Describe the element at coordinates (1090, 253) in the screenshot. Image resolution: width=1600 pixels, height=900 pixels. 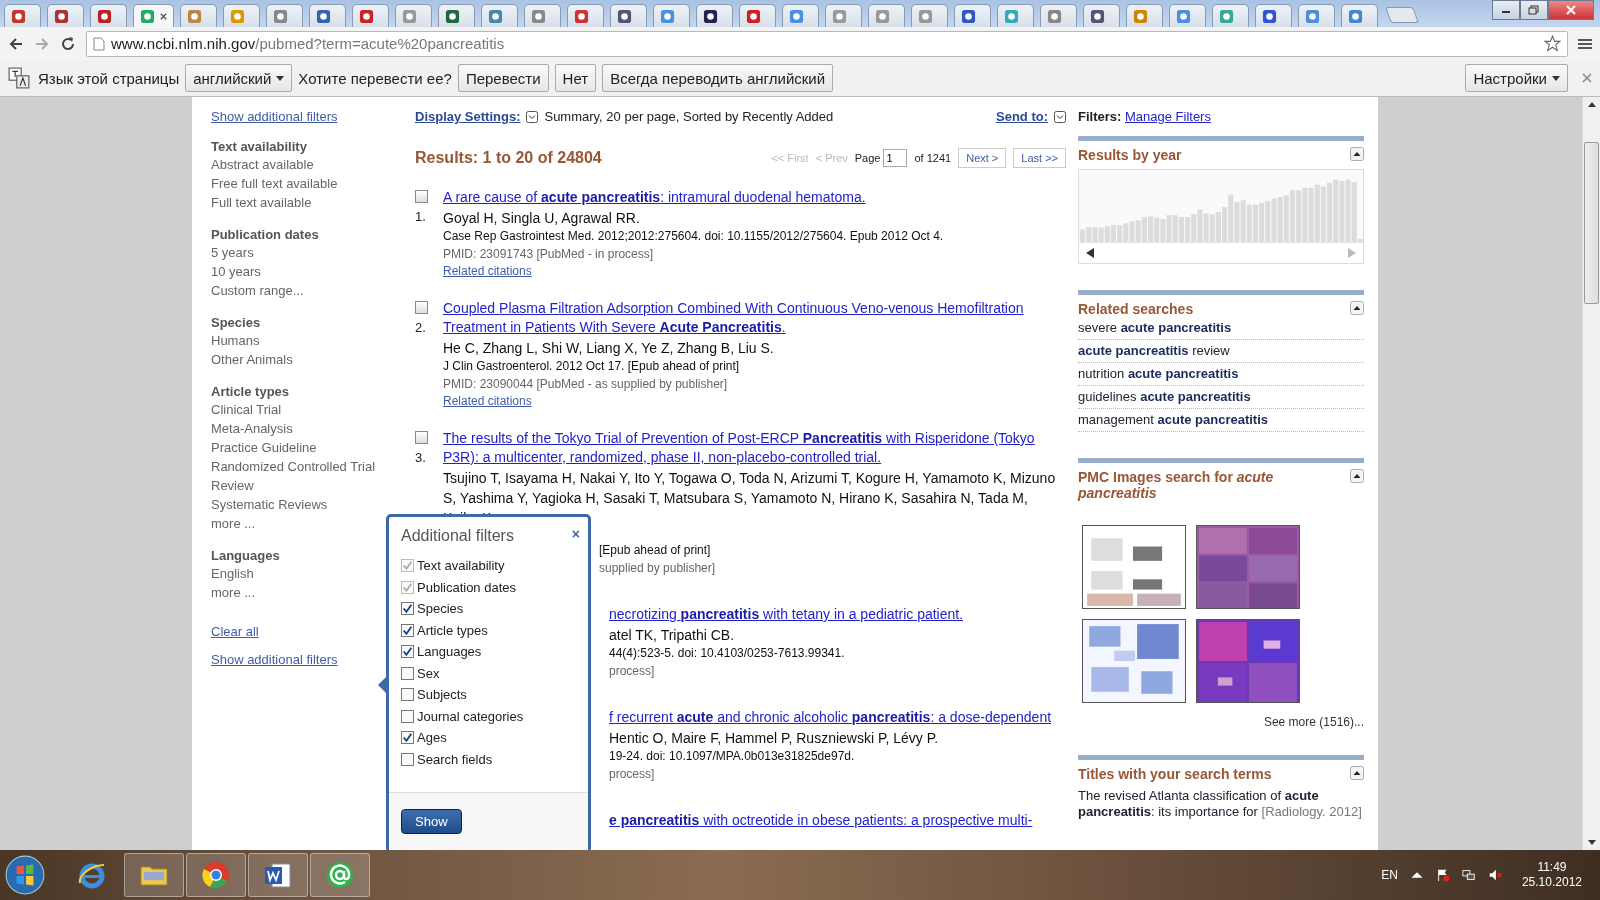
I see `left-arrow-icon` at that location.